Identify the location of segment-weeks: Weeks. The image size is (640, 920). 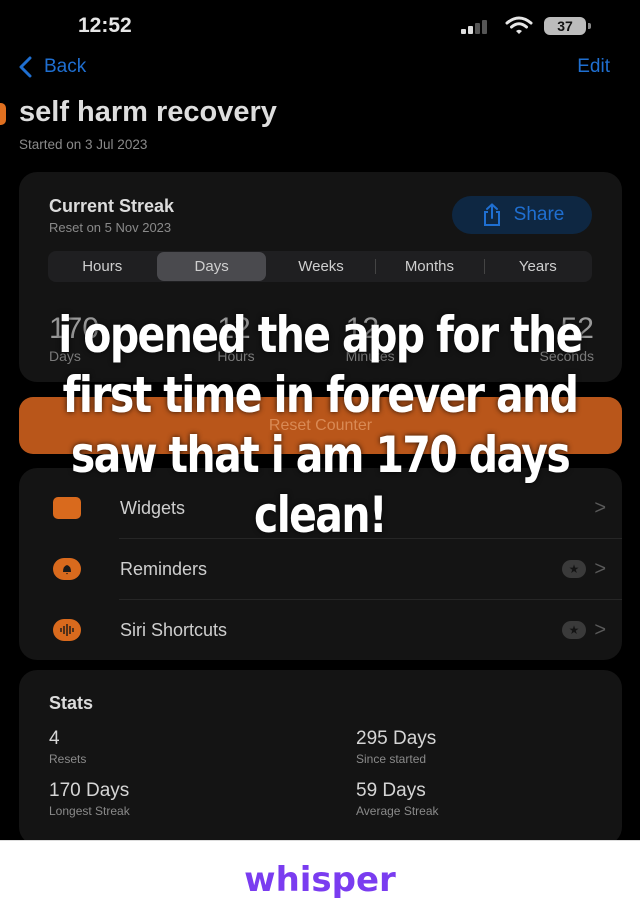
(321, 266).